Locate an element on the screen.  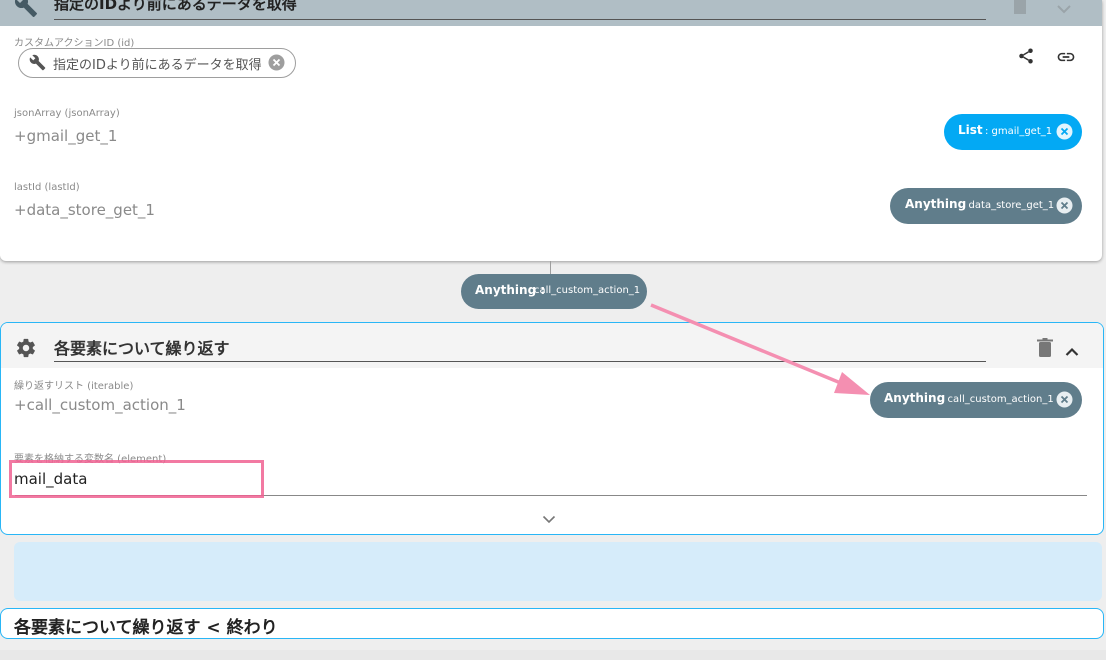
loop-end-block: 各要素について繰り返す < 終わり is located at coordinates (552, 623).